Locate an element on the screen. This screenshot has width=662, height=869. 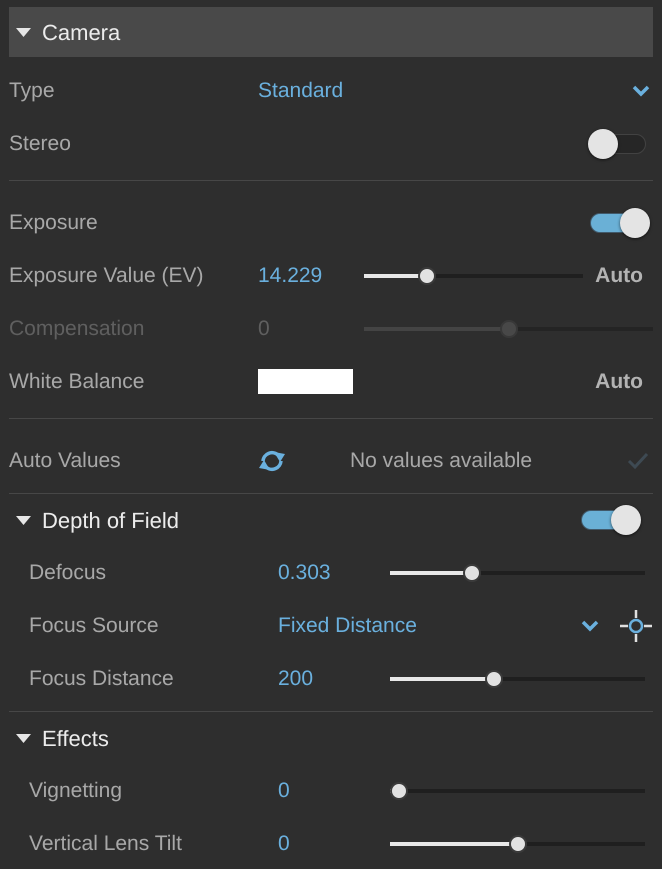
field-label: Auto Values is located at coordinates (65, 461).